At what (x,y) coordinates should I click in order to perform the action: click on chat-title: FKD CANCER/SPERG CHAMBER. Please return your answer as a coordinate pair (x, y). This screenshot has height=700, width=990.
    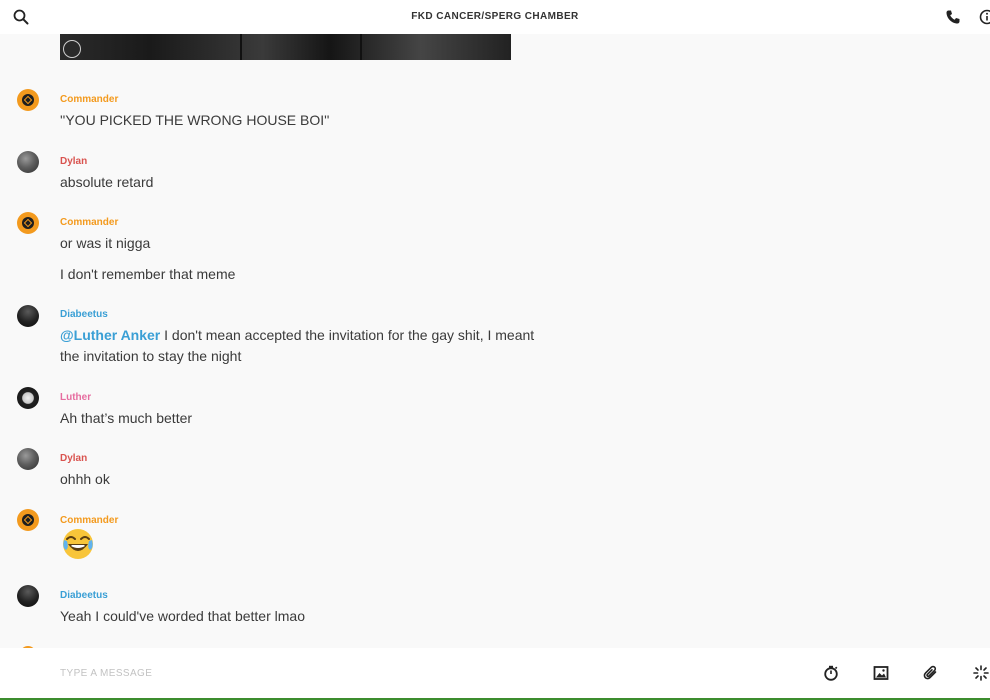
    Looking at the image, I should click on (495, 16).